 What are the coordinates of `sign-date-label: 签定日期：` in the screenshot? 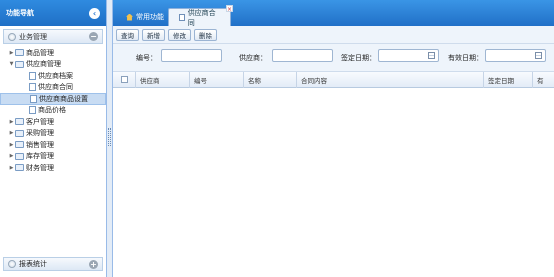 It's located at (358, 58).